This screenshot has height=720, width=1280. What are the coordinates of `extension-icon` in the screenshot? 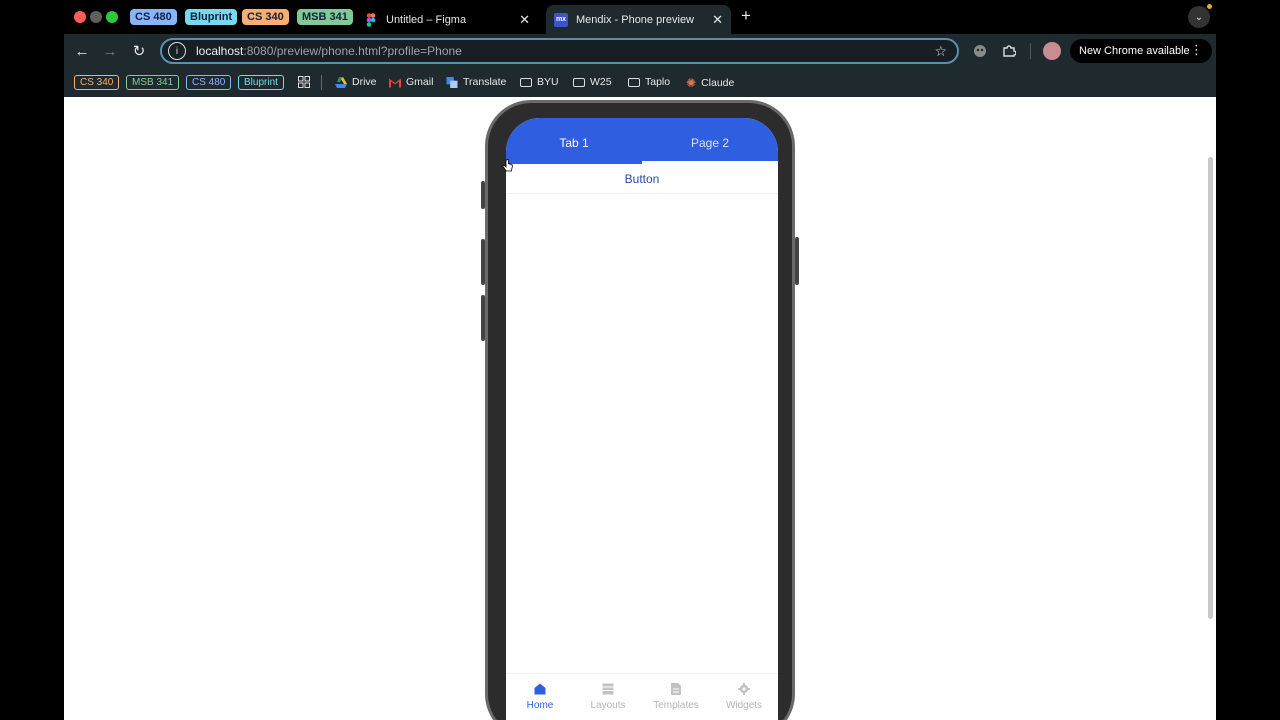 It's located at (980, 51).